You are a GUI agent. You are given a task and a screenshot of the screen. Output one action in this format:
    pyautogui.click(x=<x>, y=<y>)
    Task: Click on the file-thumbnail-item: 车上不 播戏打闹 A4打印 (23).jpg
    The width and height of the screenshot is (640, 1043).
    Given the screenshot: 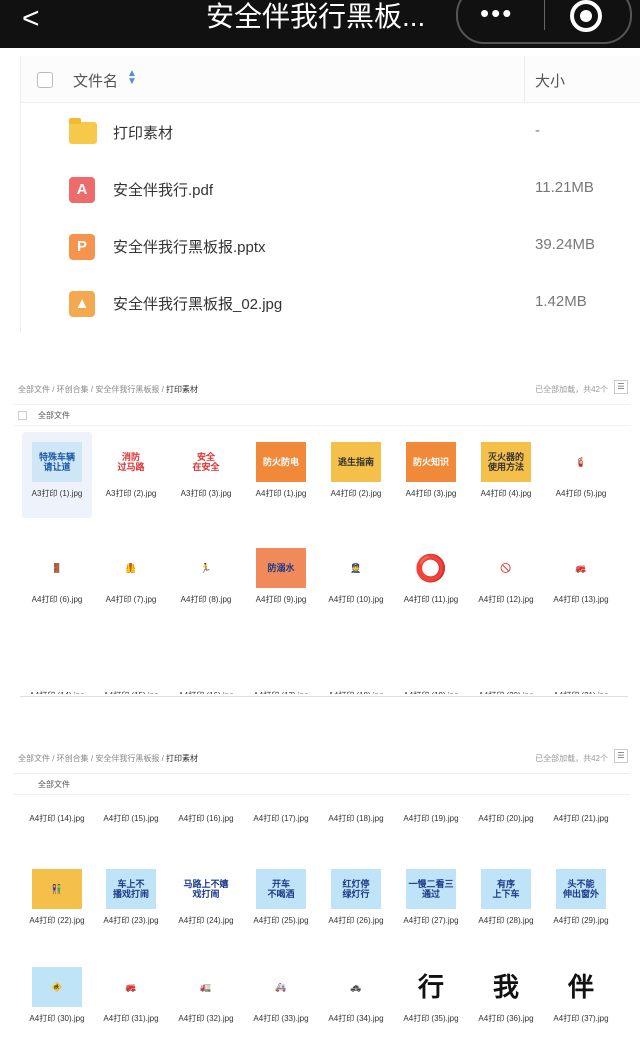 What is the action you would take?
    pyautogui.click(x=131, y=902)
    